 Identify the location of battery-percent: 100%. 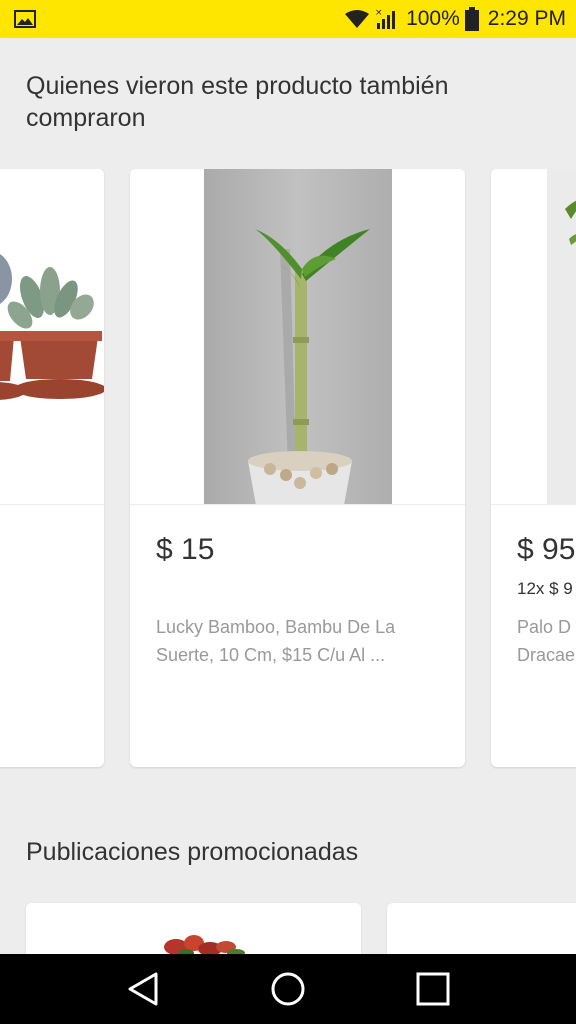
(433, 18).